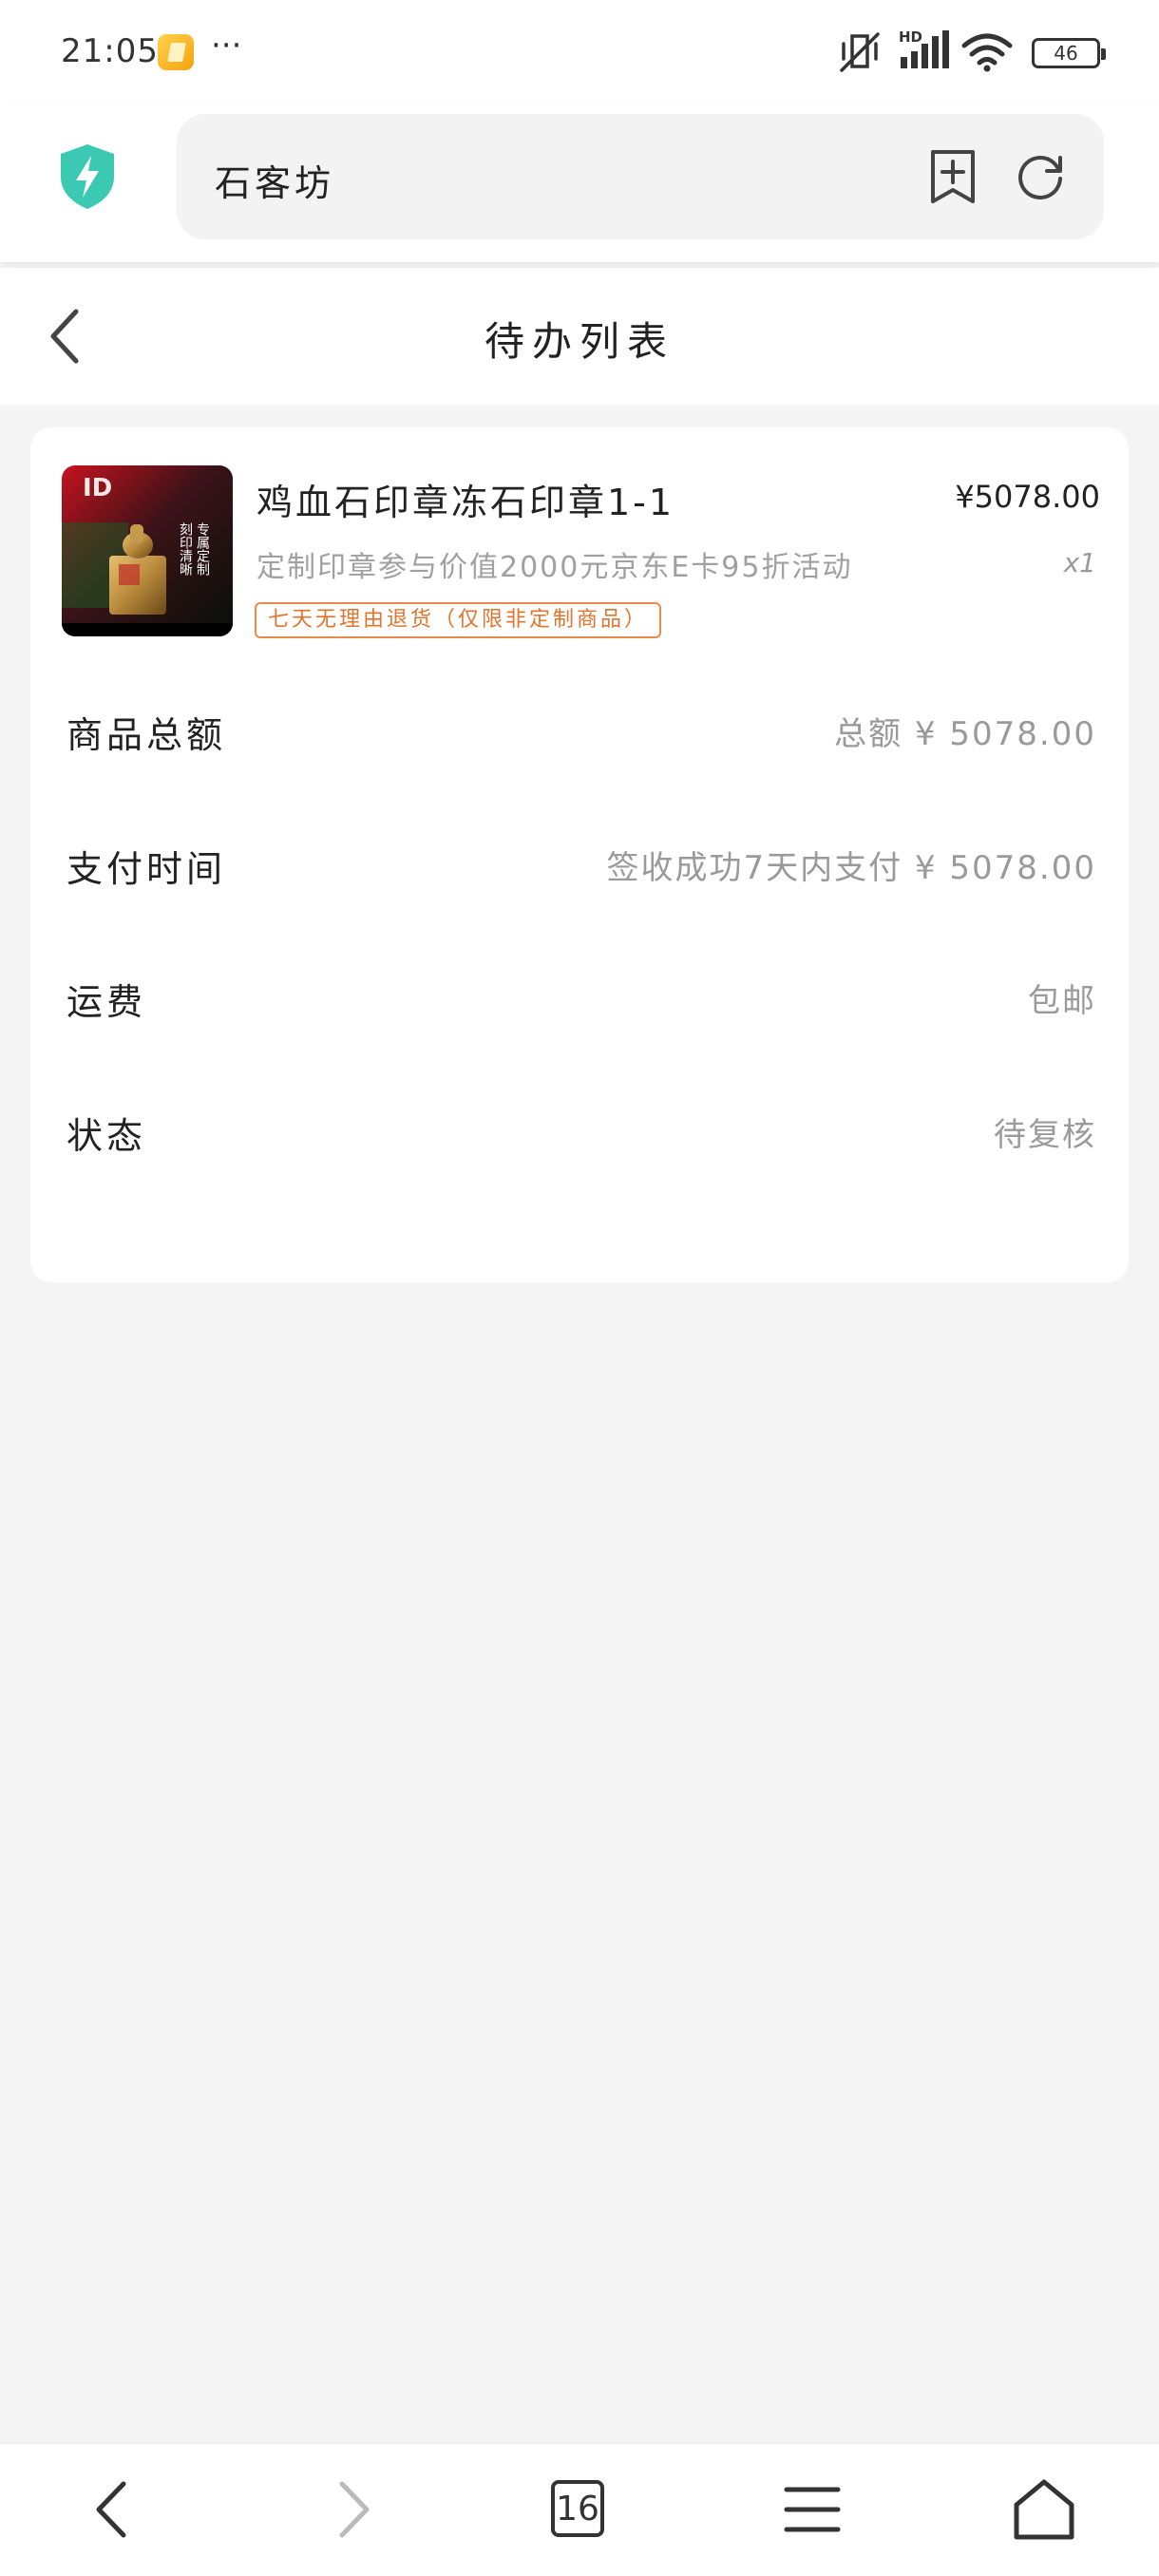  Describe the element at coordinates (110, 51) in the screenshot. I see `status-time: 21:05` at that location.